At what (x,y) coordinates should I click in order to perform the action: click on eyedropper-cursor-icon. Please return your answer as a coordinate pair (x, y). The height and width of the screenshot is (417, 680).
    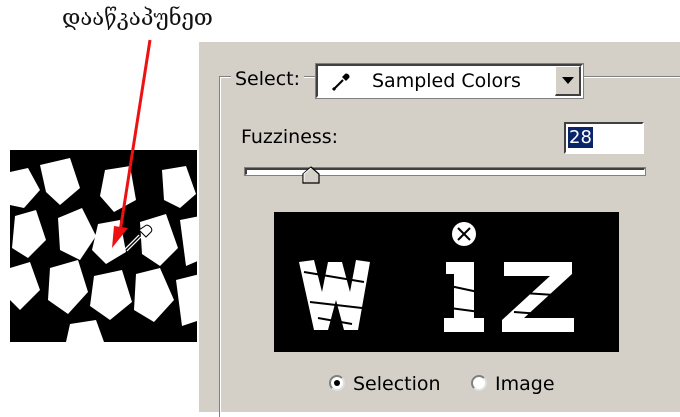
    Looking at the image, I should click on (138, 238).